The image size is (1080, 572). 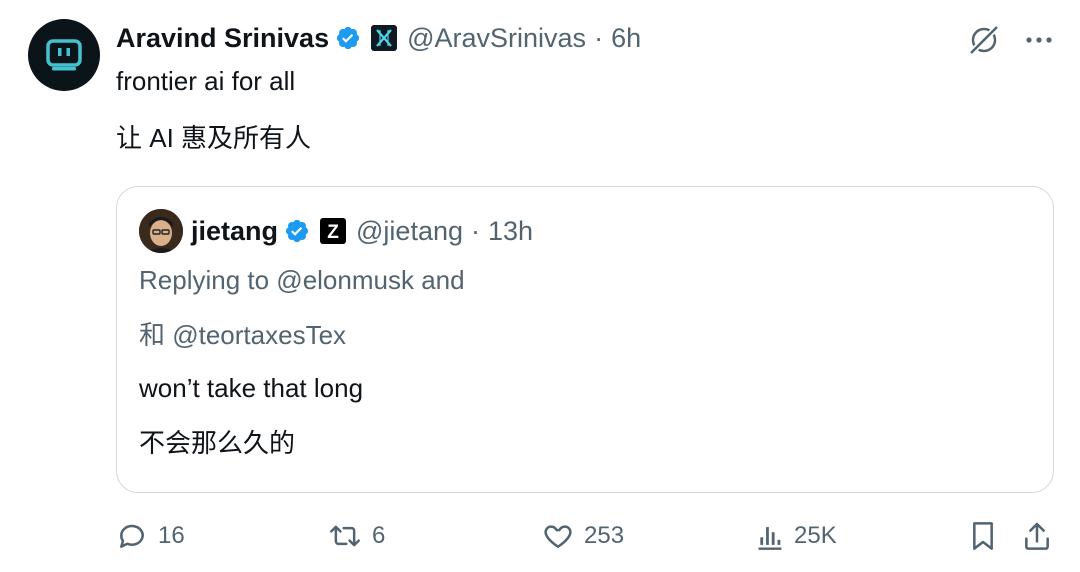 What do you see at coordinates (345, 536) in the screenshot?
I see `repost-icon` at bounding box center [345, 536].